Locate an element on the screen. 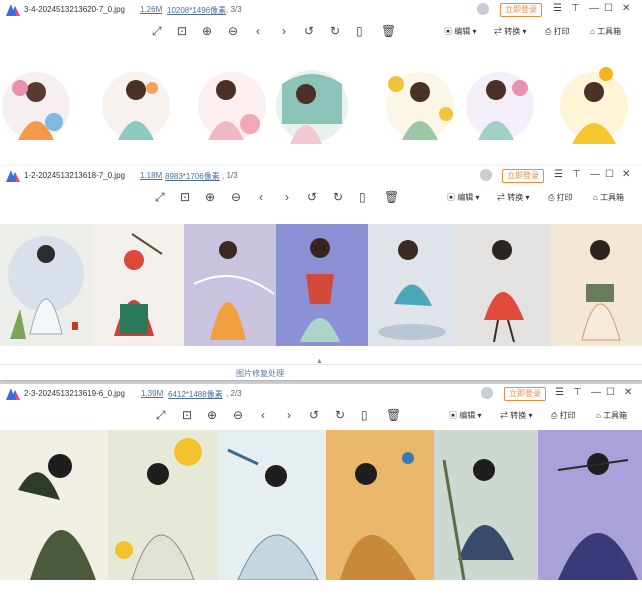 This screenshot has height=594, width=642. scroll-up-icon: ▲ is located at coordinates (319, 361).